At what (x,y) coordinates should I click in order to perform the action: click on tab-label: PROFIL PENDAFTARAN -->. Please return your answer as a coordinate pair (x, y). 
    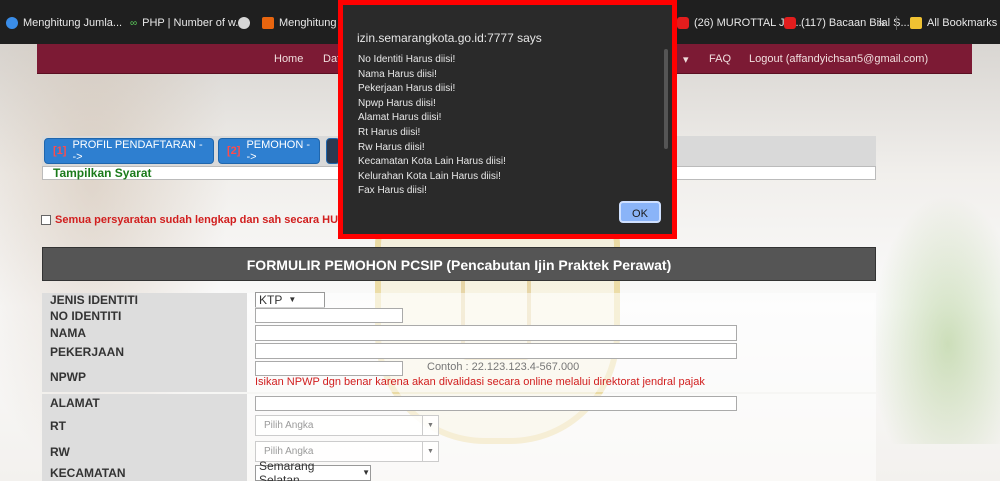
    Looking at the image, I should click on (137, 151).